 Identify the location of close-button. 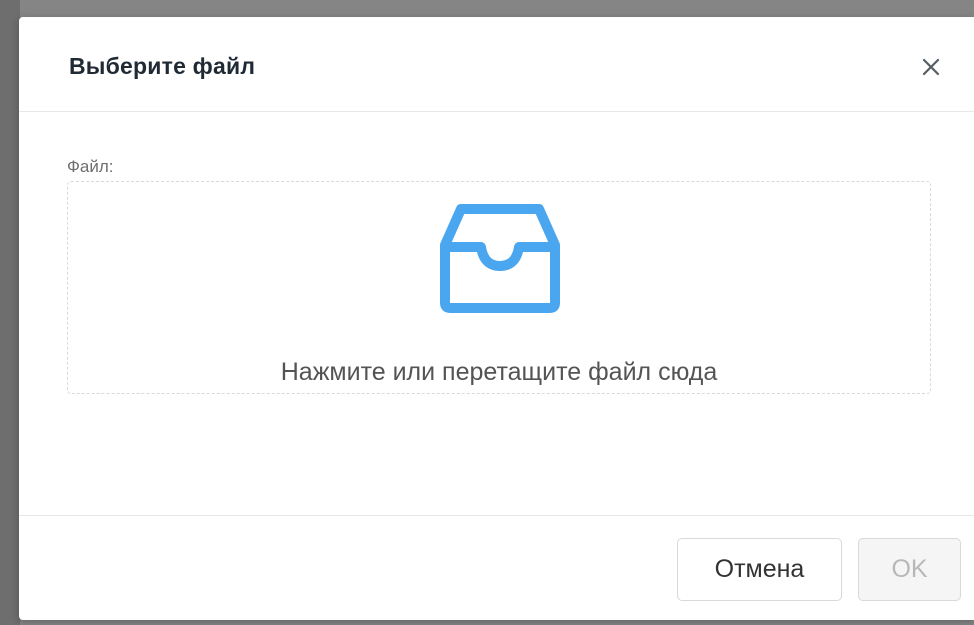
(931, 67).